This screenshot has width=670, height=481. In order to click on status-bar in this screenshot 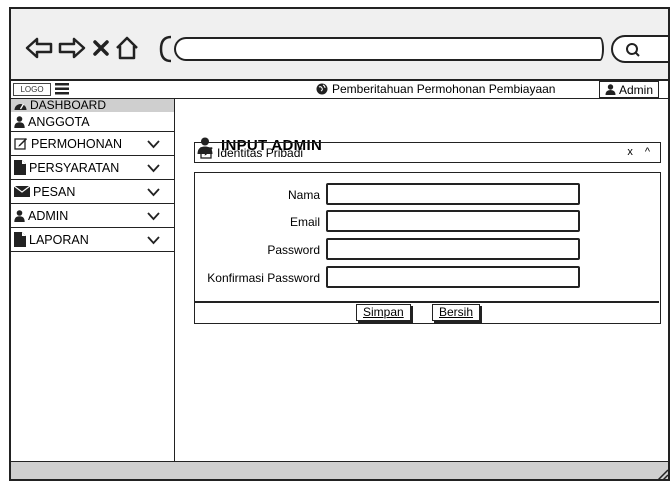, I will do `click(339, 470)`.